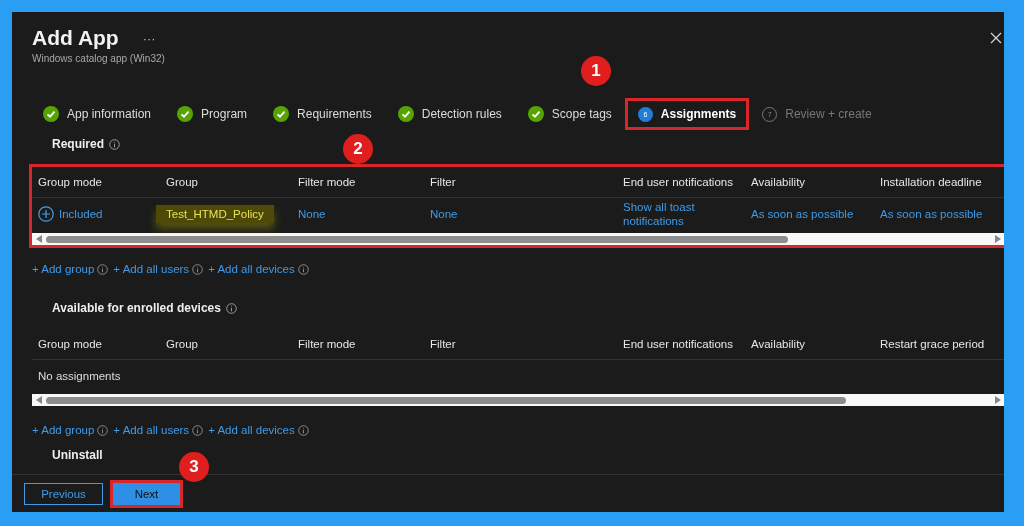 The image size is (1024, 526). Describe the element at coordinates (78, 144) in the screenshot. I see `section-title: Required` at that location.